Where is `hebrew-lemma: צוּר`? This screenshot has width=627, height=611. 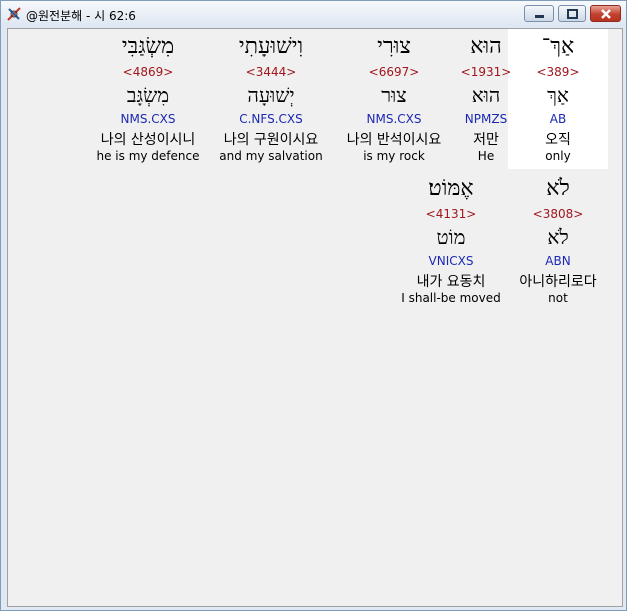 hebrew-lemma: צוּר is located at coordinates (394, 95).